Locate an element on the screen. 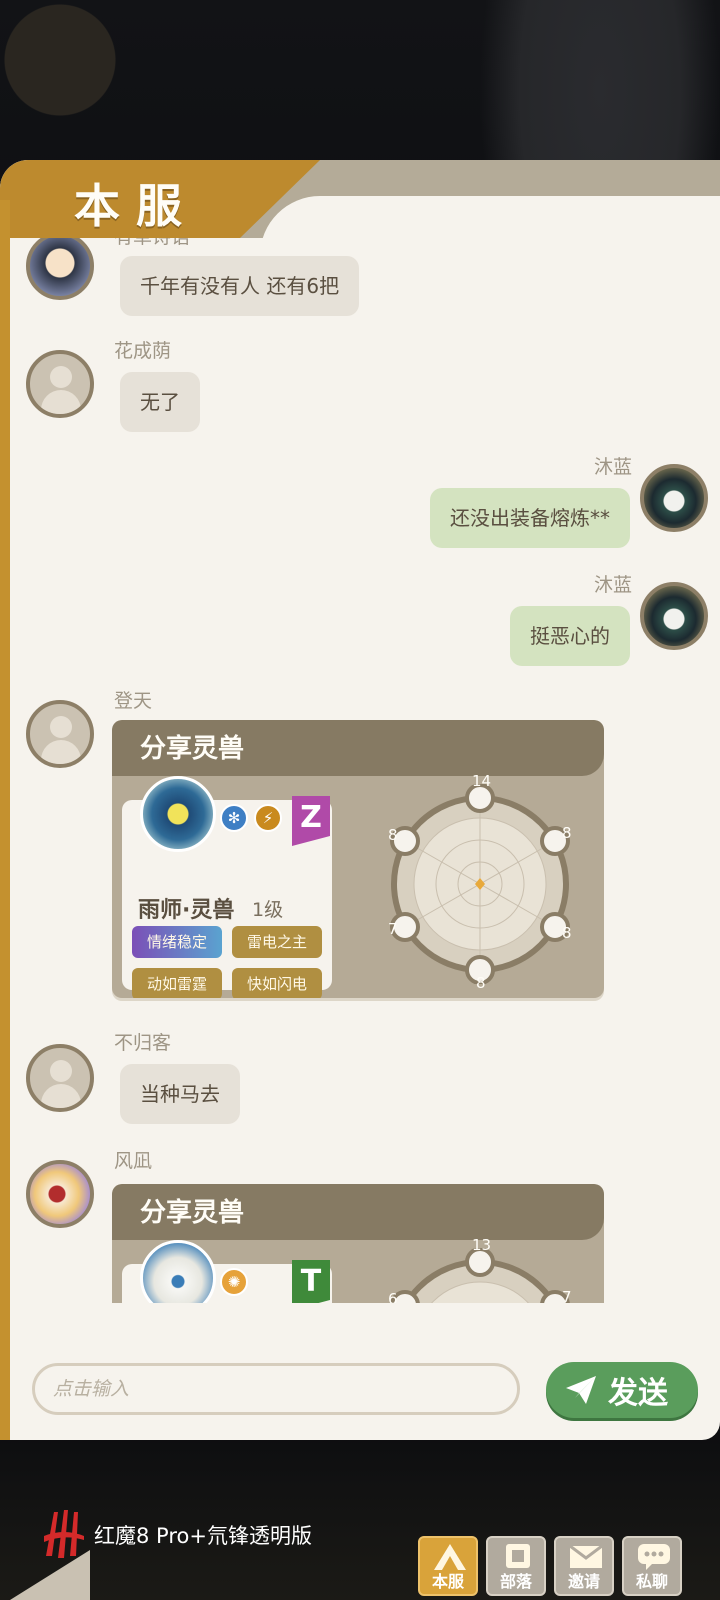  trait-tag: 快如闪电 is located at coordinates (277, 983).